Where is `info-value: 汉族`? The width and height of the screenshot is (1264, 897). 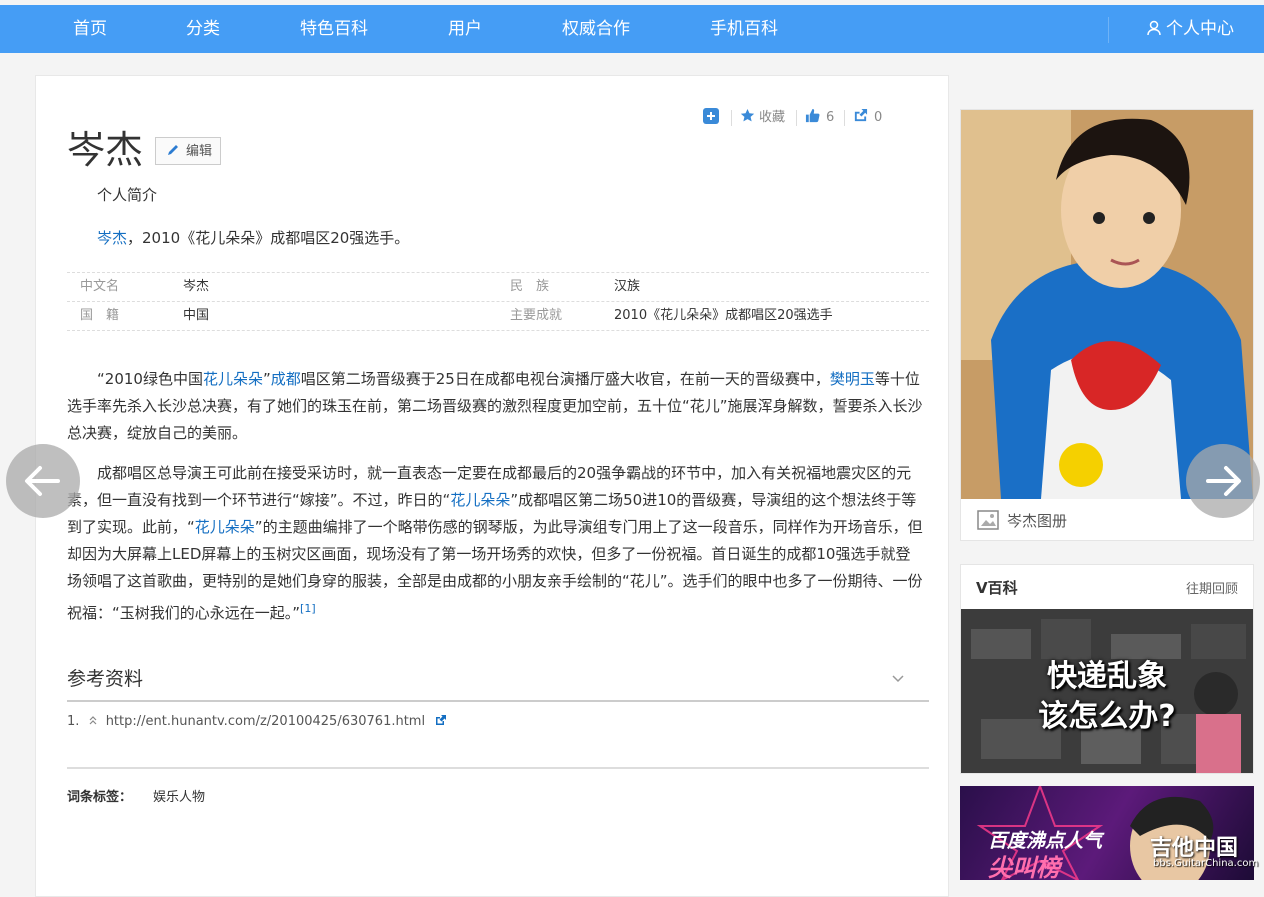
info-value: 汉族 is located at coordinates (627, 286).